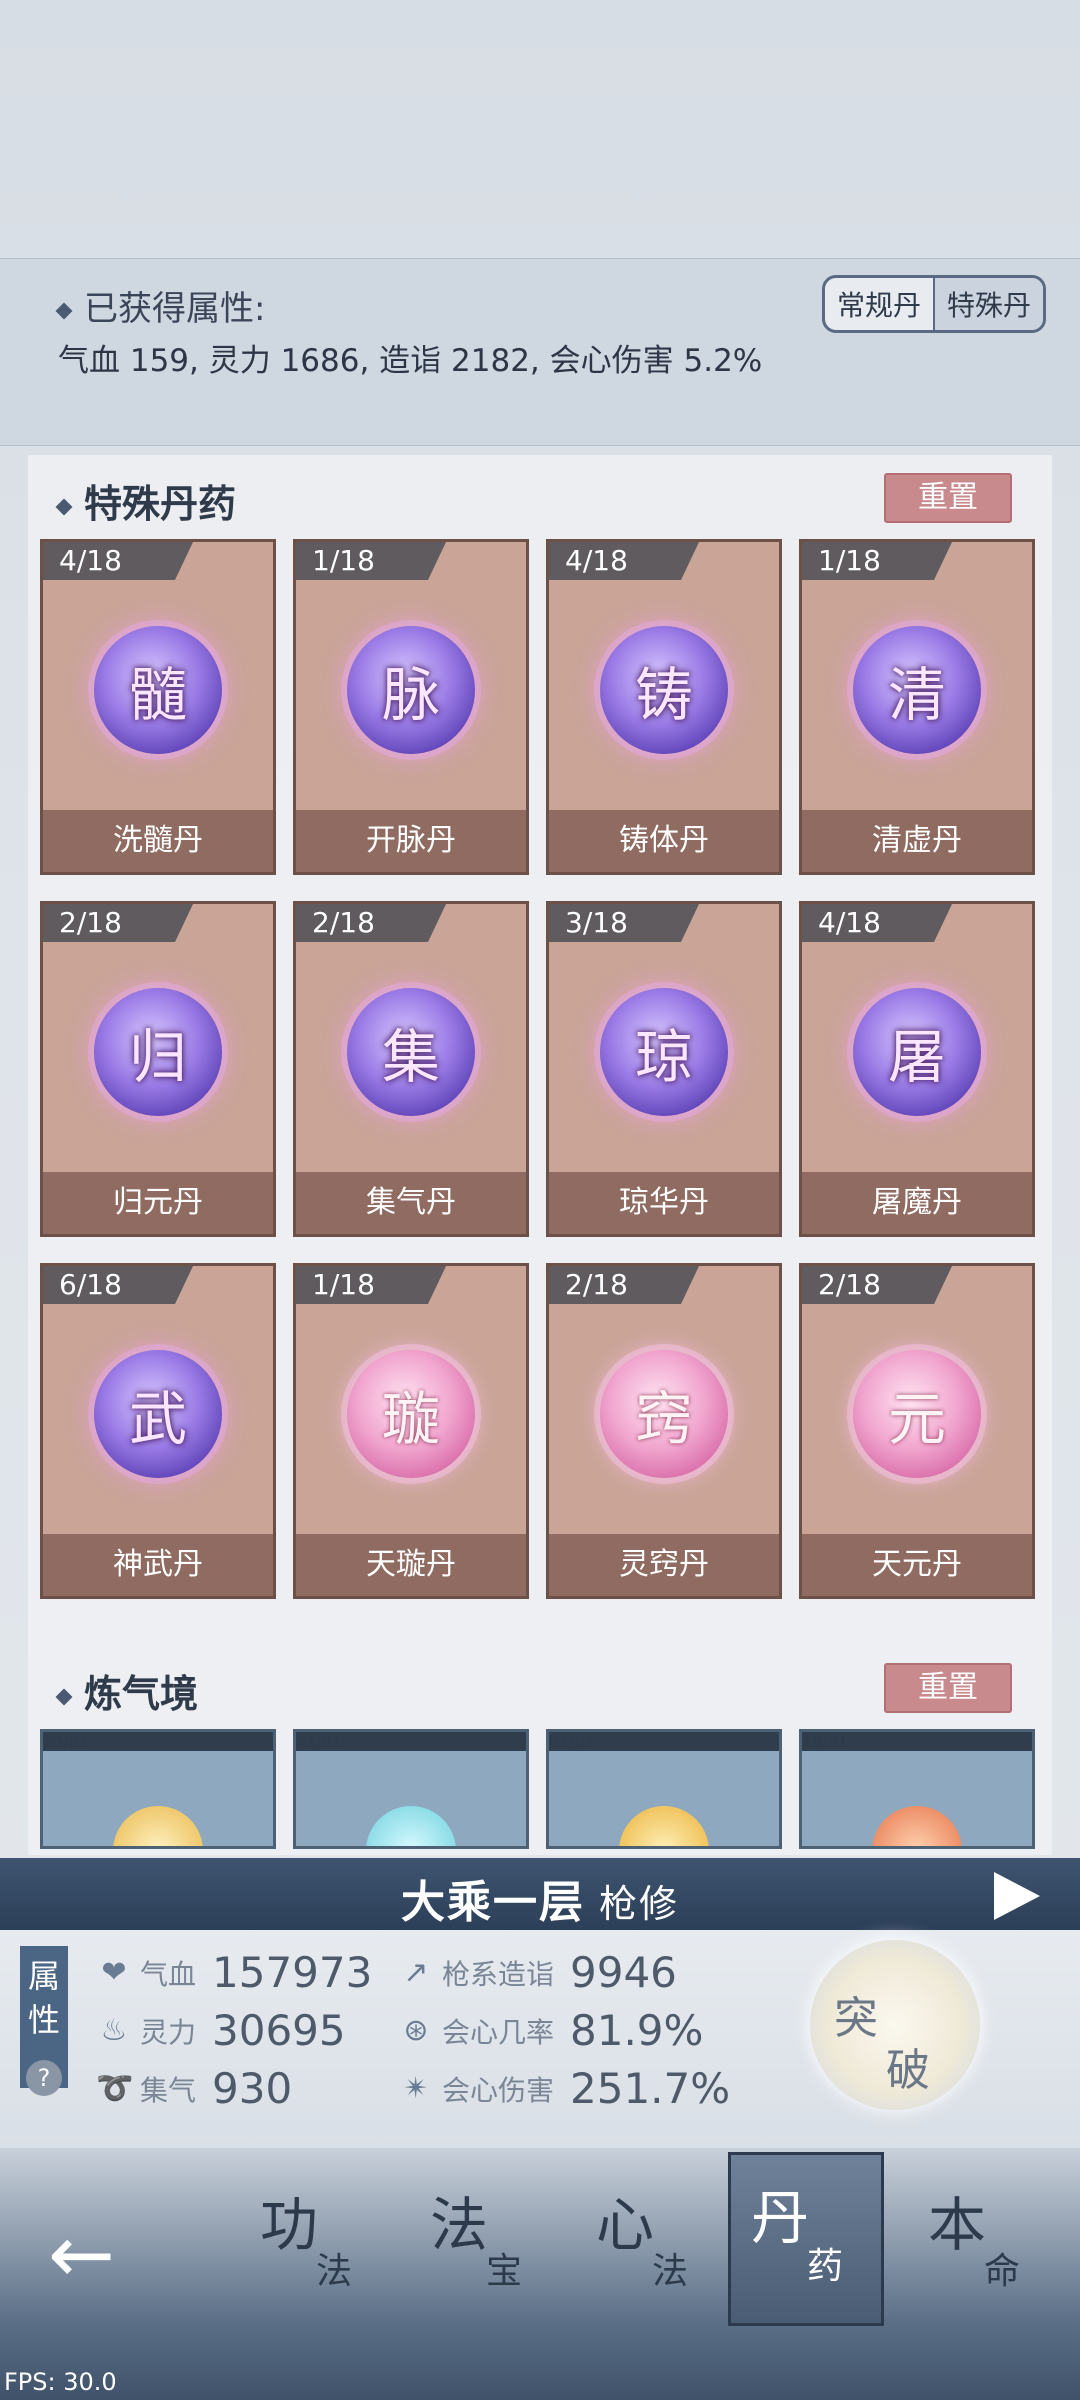  I want to click on pill-glyph: 铸, so click(663, 695).